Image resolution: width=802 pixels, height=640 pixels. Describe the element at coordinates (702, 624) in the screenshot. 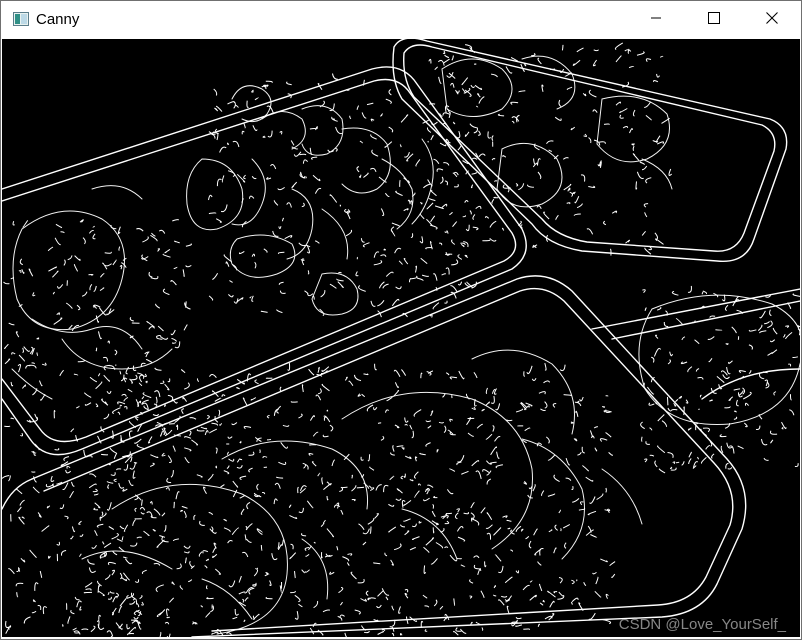

I see `watermark: CSDN @Love_YourSelf_` at that location.